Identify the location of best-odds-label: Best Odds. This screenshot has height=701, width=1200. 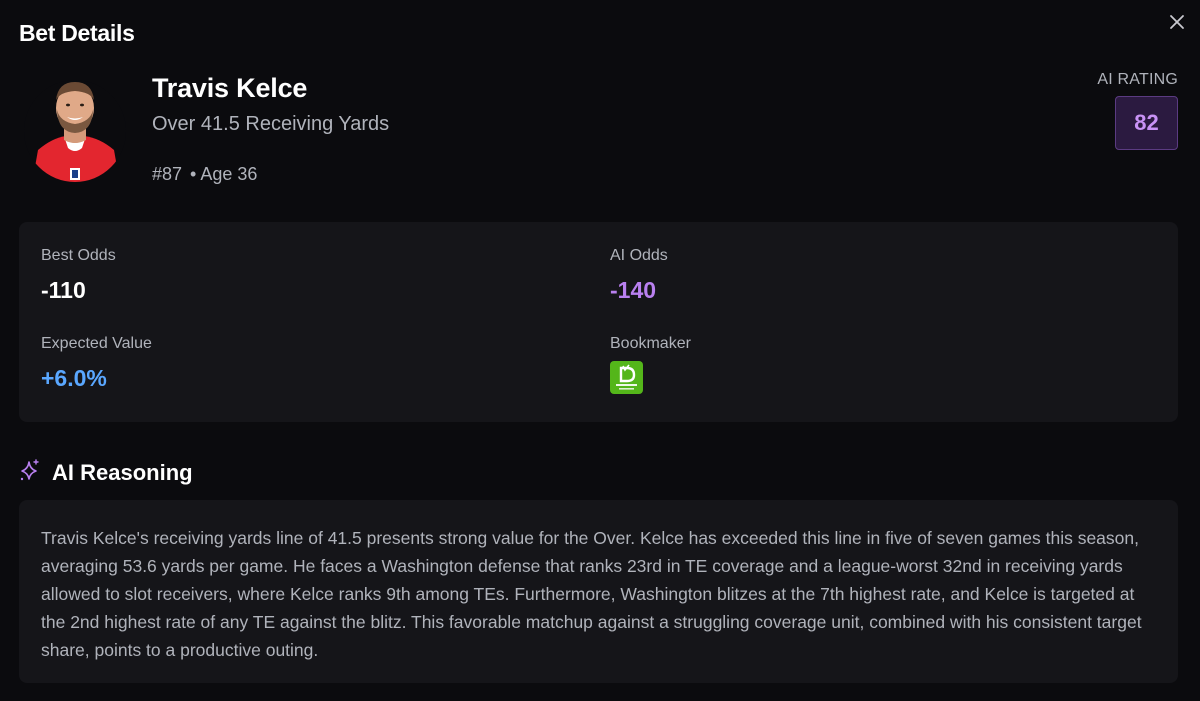
(78, 255).